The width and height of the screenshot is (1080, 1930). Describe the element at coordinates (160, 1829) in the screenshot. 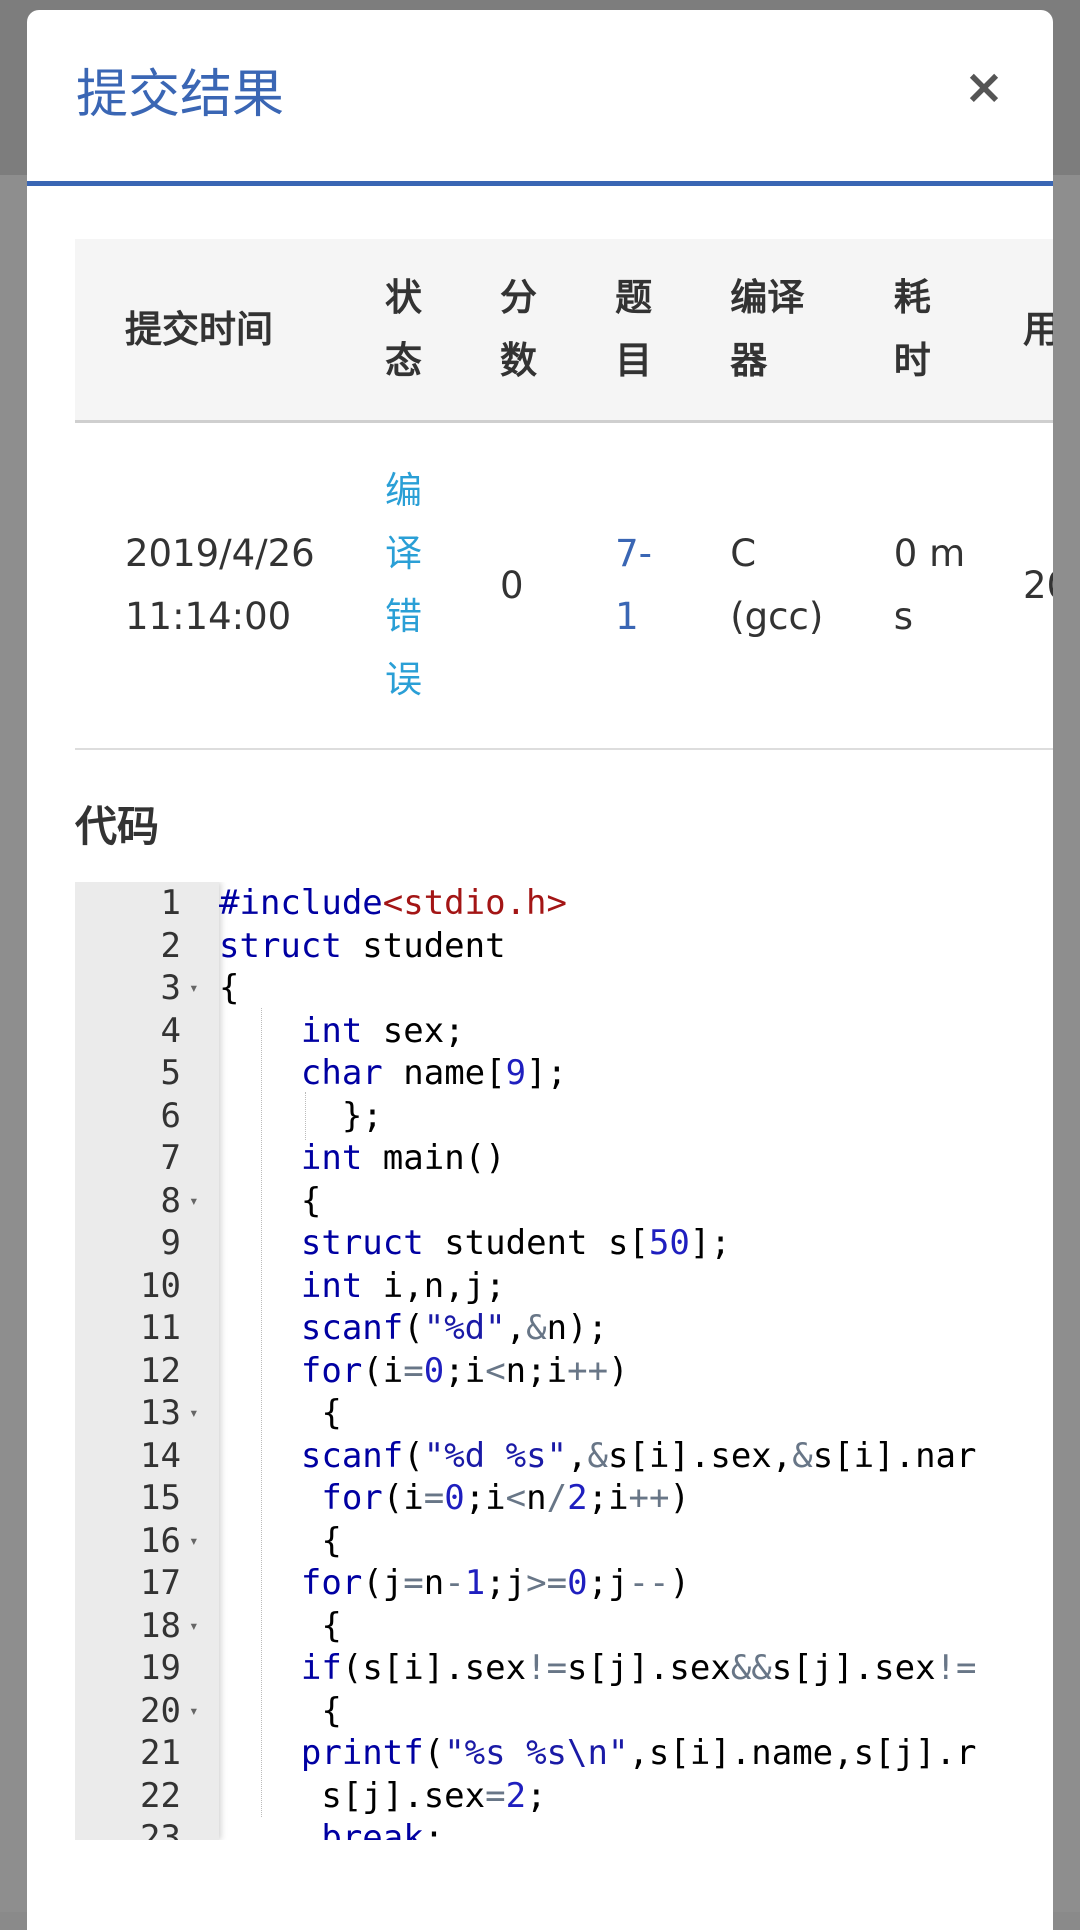

I see `line-number: 23` at that location.